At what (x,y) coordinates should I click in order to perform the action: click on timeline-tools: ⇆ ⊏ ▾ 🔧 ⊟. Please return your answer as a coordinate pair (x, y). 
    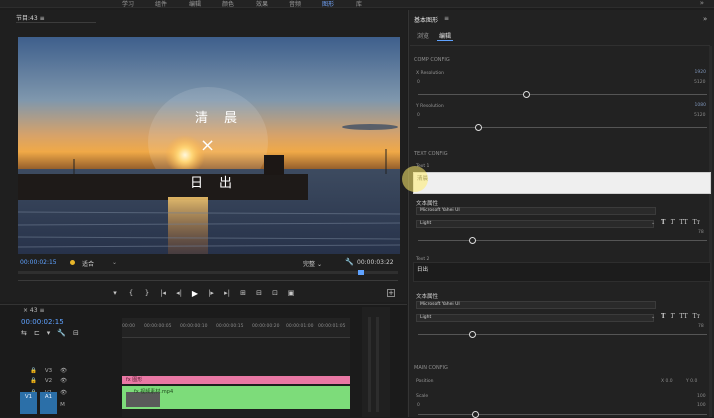
    Looking at the image, I should click on (50, 333).